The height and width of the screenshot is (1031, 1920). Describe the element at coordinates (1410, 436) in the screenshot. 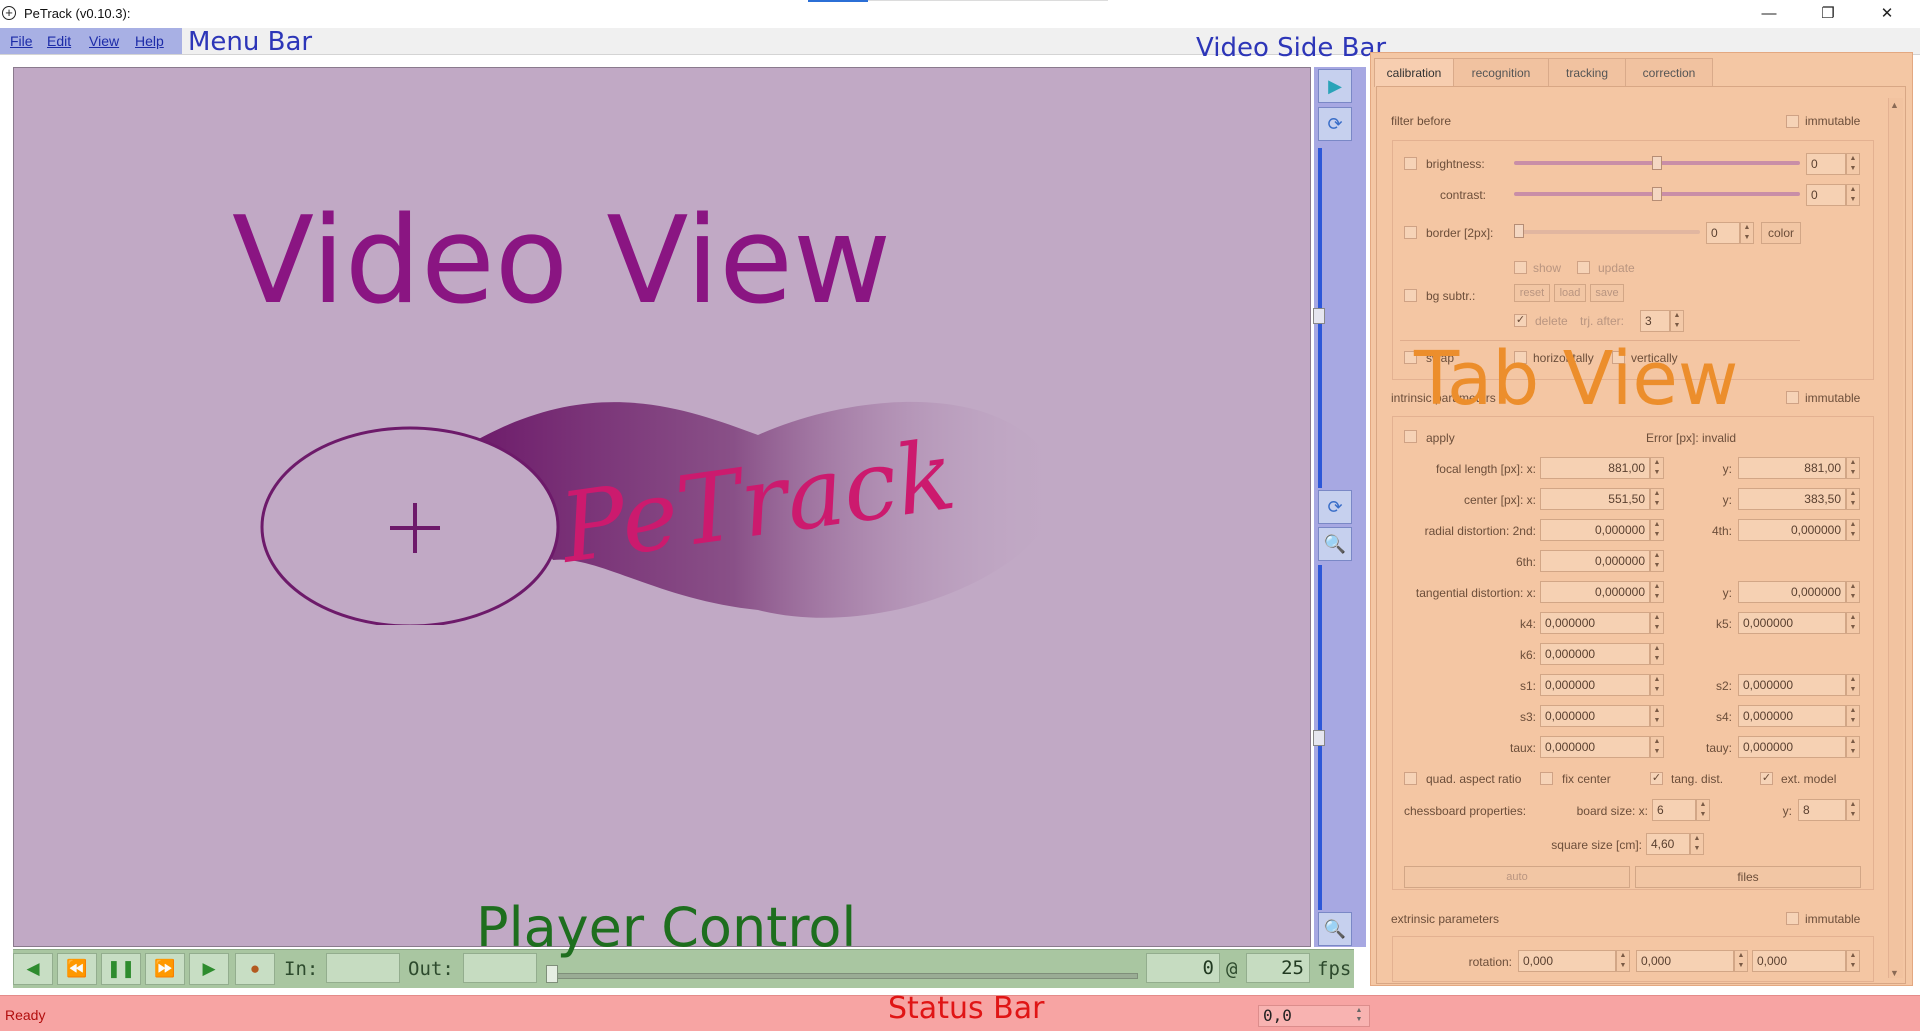

I see `apply-checkbox` at that location.